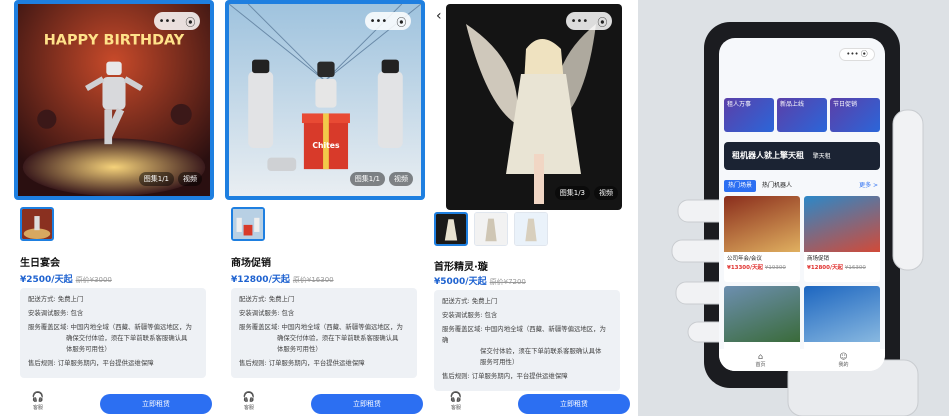 The image size is (949, 416). Describe the element at coordinates (745, 268) in the screenshot. I see `scene-price-value: ¥13300/天起` at that location.